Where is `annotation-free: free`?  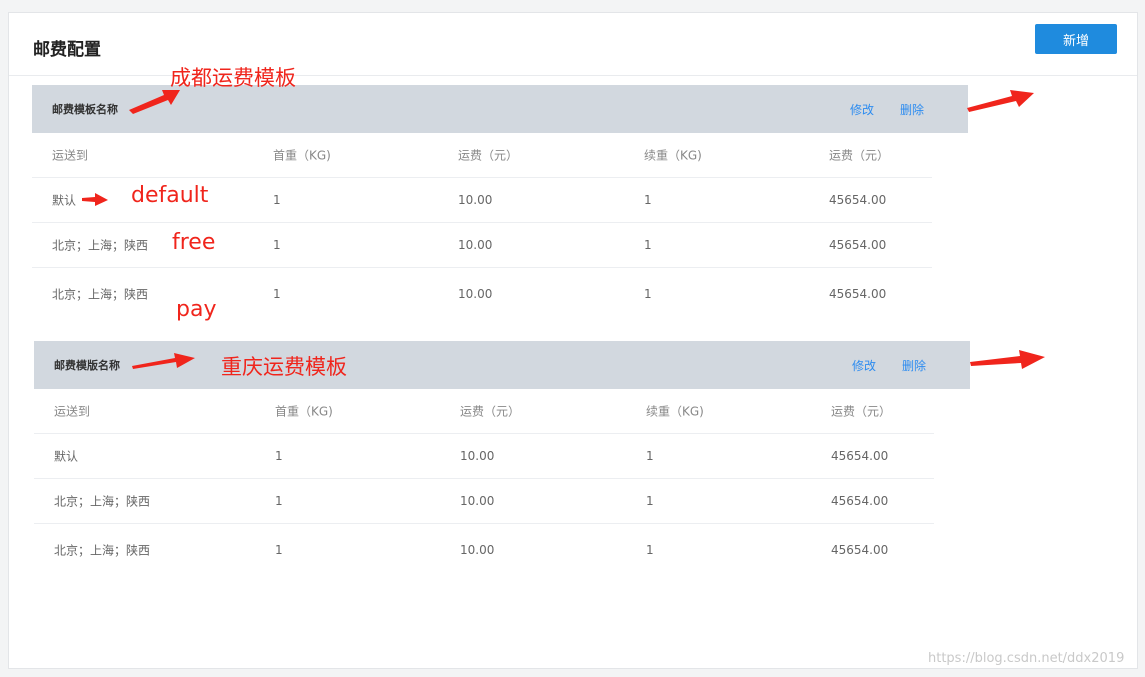
annotation-free: free is located at coordinates (194, 242).